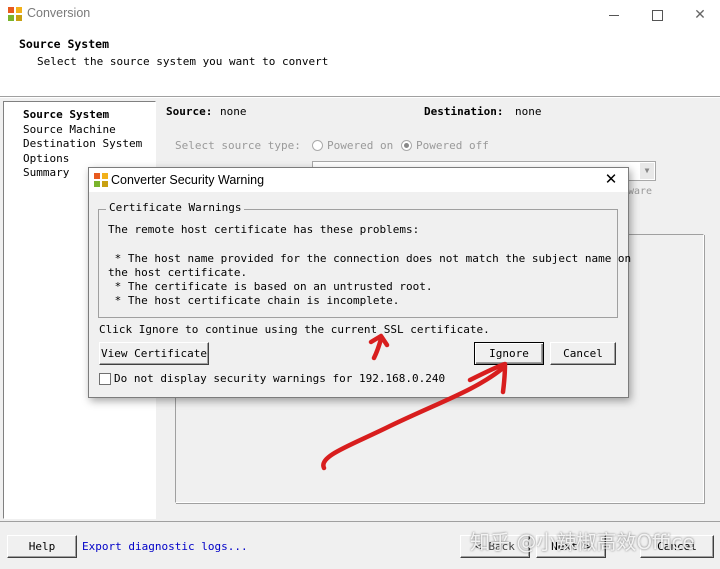 The image size is (720, 569). Describe the element at coordinates (647, 171) in the screenshot. I see `chevron-down-icon: ▼` at that location.